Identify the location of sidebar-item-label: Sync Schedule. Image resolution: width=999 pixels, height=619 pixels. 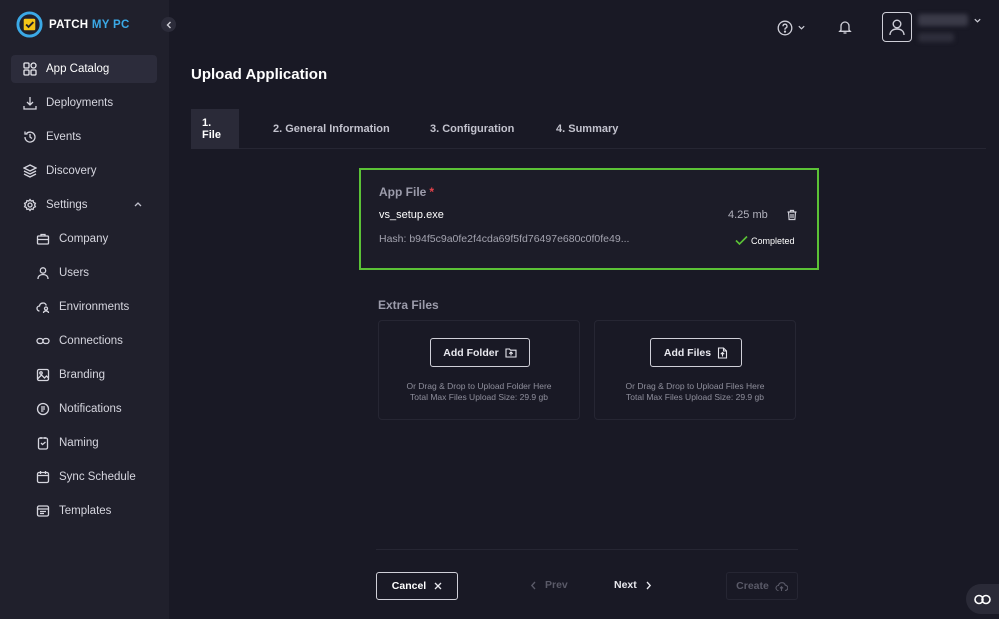
(97, 477).